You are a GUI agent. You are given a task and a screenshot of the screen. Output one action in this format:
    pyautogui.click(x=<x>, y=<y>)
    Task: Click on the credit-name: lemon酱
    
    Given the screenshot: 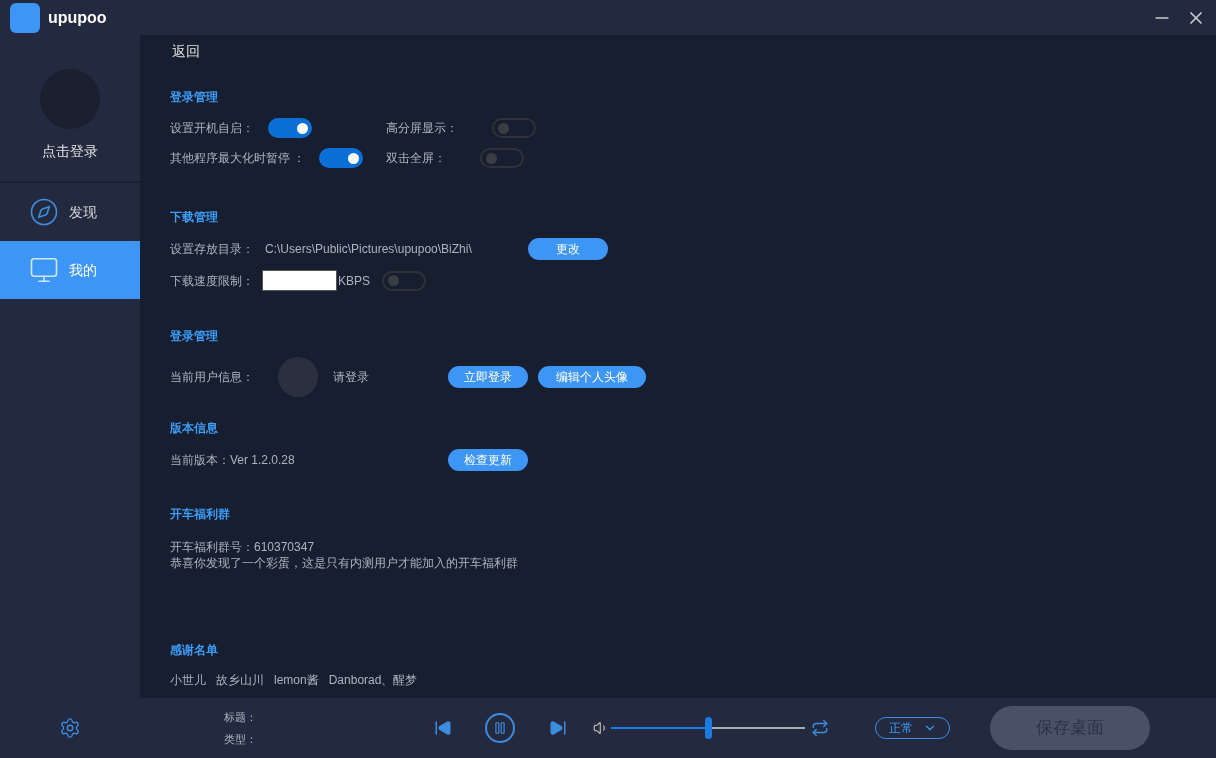 What is the action you would take?
    pyautogui.click(x=296, y=680)
    